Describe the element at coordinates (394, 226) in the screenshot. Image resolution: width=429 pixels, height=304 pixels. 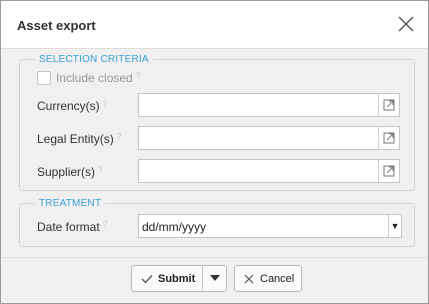
I see `dropdown-arrow-icon: ▼` at that location.